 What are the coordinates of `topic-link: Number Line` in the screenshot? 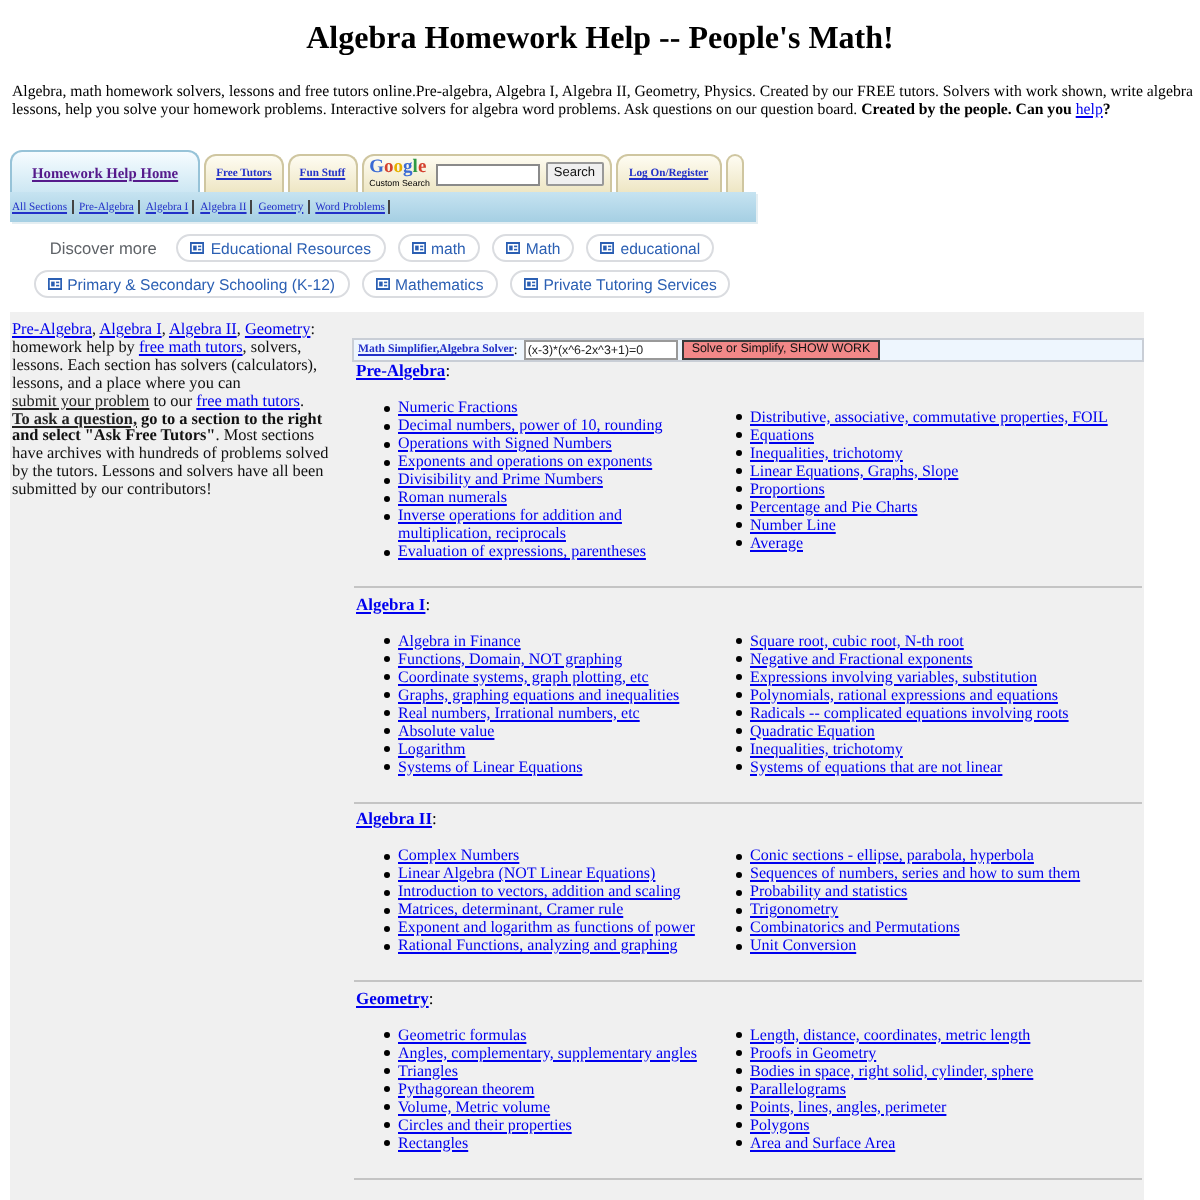 It's located at (793, 524).